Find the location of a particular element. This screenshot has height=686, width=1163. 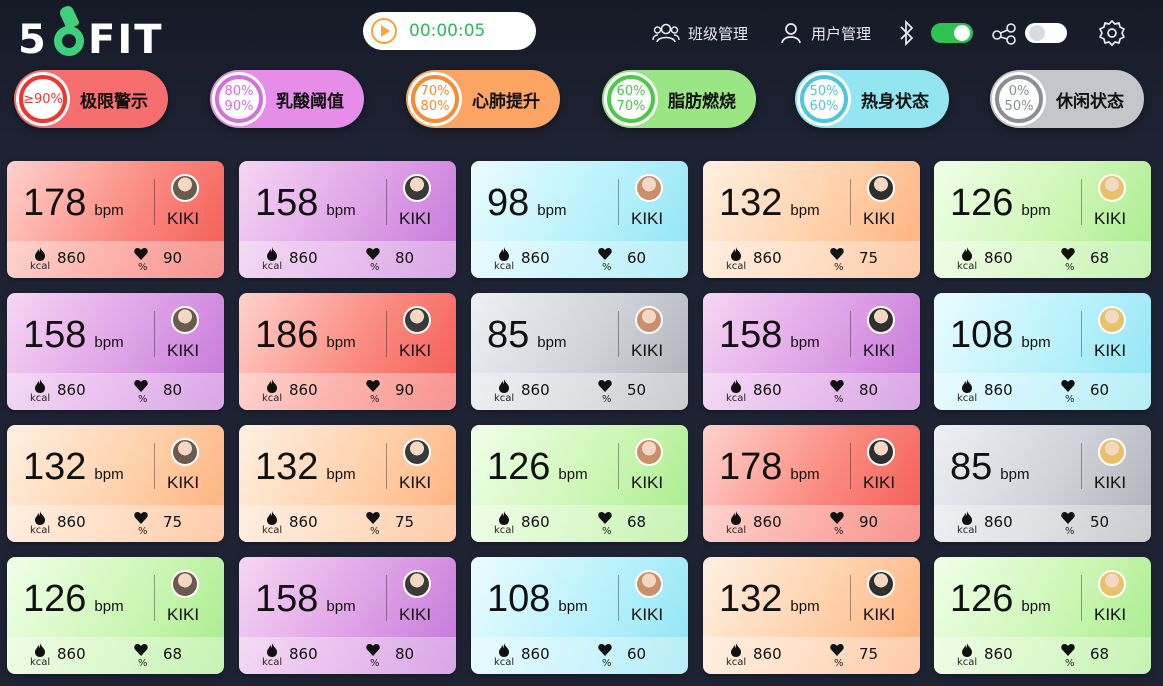

heart-rate-percent: 68 is located at coordinates (173, 654).